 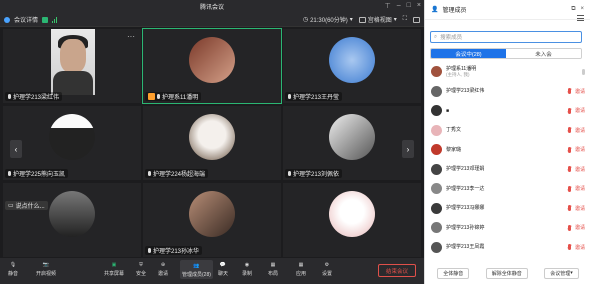 I want to click on chevron-down-icon: ▾, so click(x=351, y=19).